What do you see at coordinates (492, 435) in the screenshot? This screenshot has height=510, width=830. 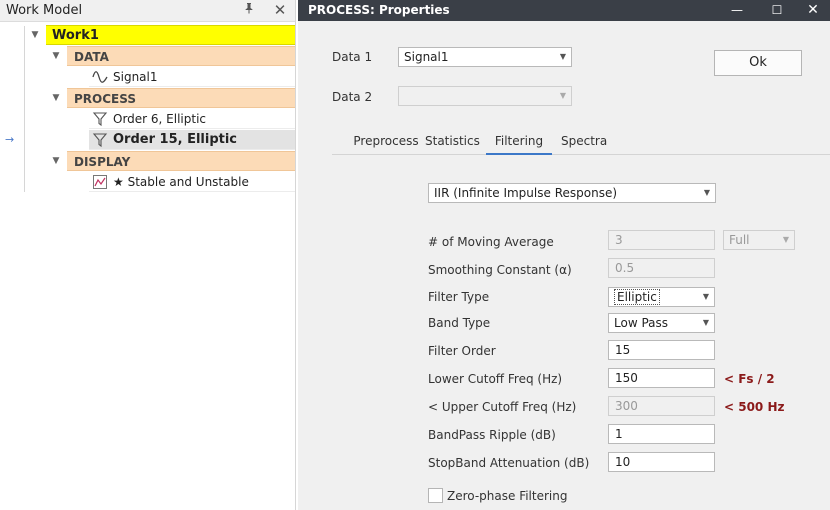 I see `bandpass-ripple-label: BandPass Ripple (dB)` at bounding box center [492, 435].